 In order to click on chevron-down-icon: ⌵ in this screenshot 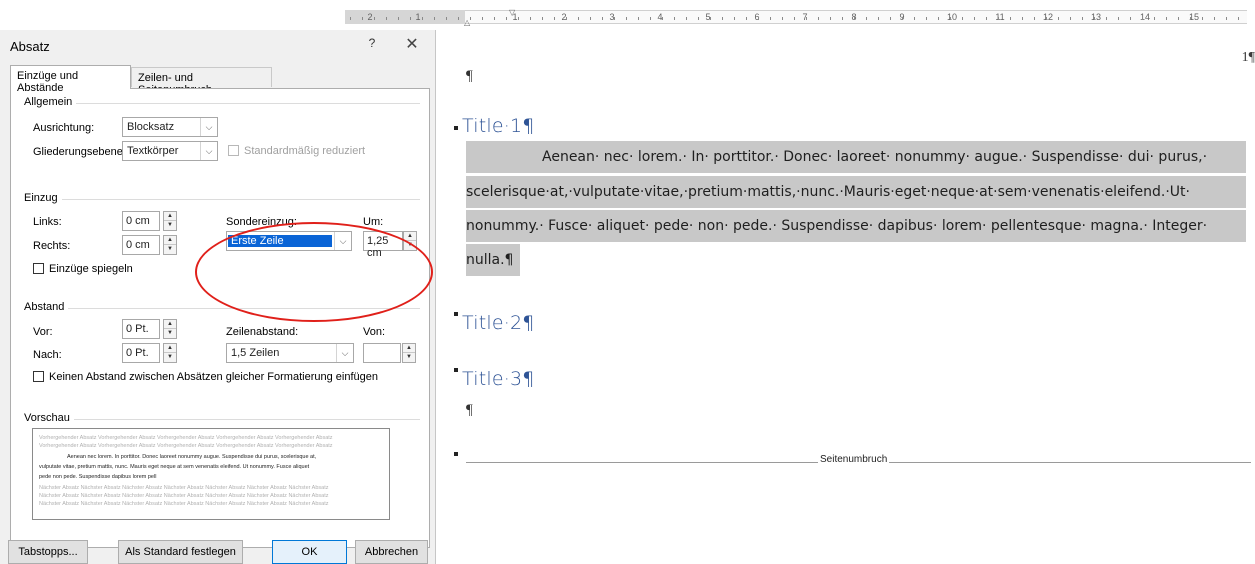, I will do `click(344, 353)`.